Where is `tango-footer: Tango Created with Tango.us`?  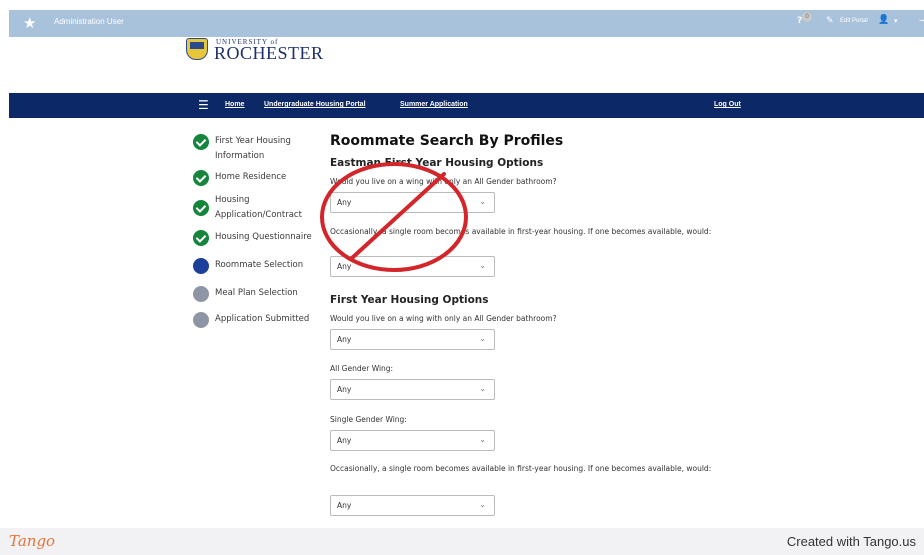
tango-footer: Tango Created with Tango.us is located at coordinates (462, 541).